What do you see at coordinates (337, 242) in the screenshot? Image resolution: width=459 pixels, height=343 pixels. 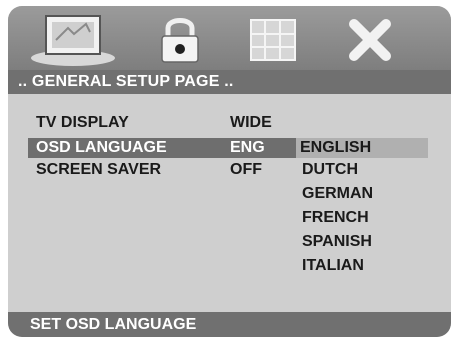 I see `option-spanish: SPANISH` at bounding box center [337, 242].